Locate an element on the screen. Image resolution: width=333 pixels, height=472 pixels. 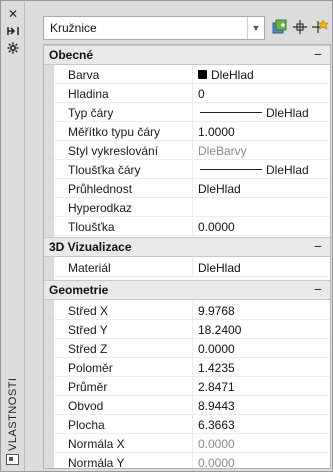
section-title: Geometrie is located at coordinates (79, 290).